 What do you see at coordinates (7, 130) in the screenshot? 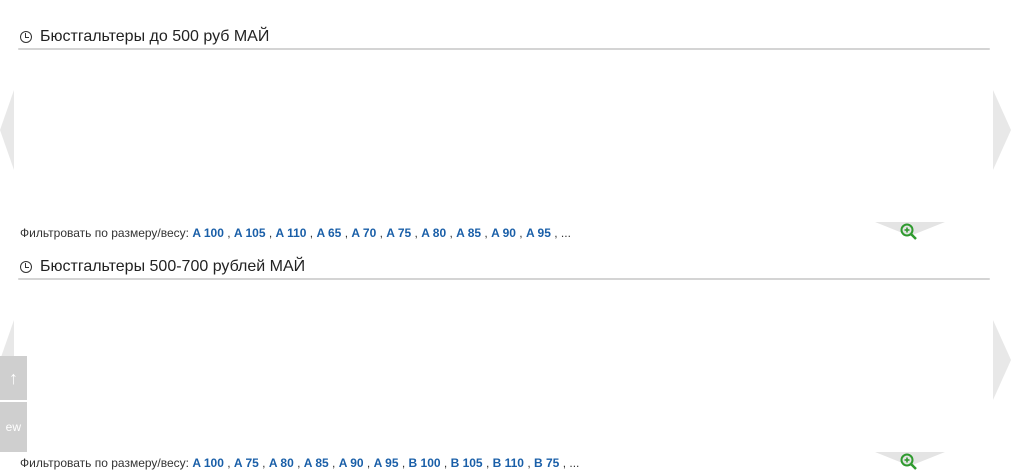
I see `carousel1-prev-arrow` at bounding box center [7, 130].